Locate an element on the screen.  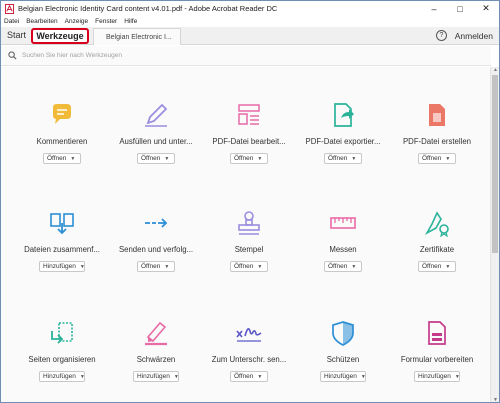
tool-label: Kommentieren is located at coordinates (62, 141).